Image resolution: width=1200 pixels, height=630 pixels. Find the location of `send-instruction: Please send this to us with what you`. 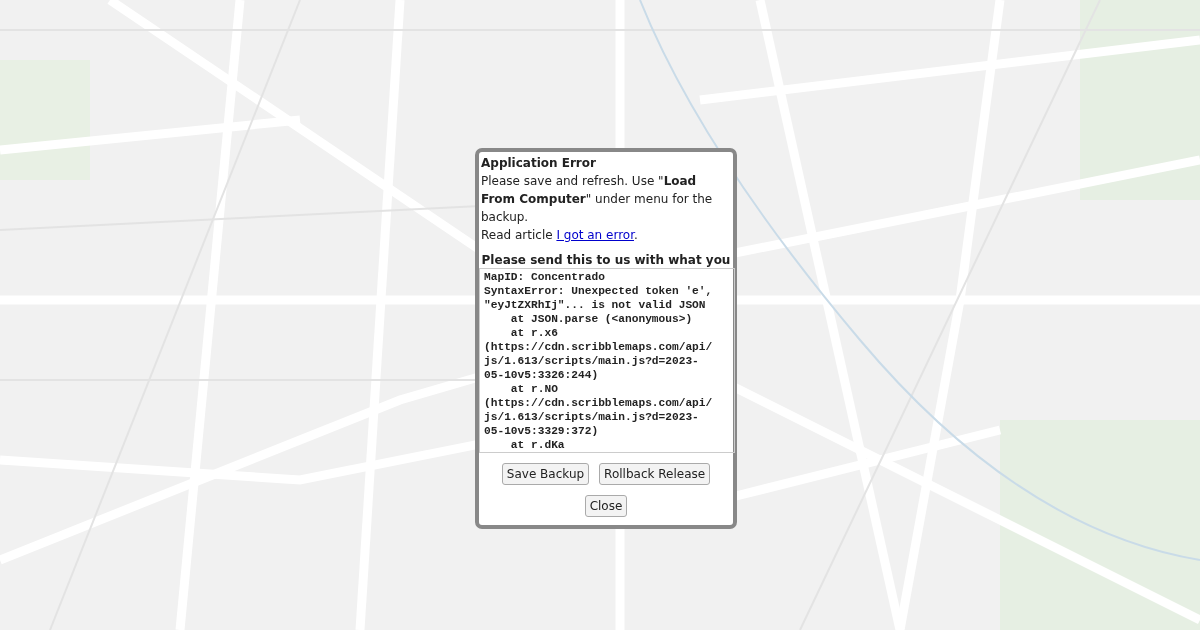

send-instruction: Please send this to us with what you is located at coordinates (606, 260).